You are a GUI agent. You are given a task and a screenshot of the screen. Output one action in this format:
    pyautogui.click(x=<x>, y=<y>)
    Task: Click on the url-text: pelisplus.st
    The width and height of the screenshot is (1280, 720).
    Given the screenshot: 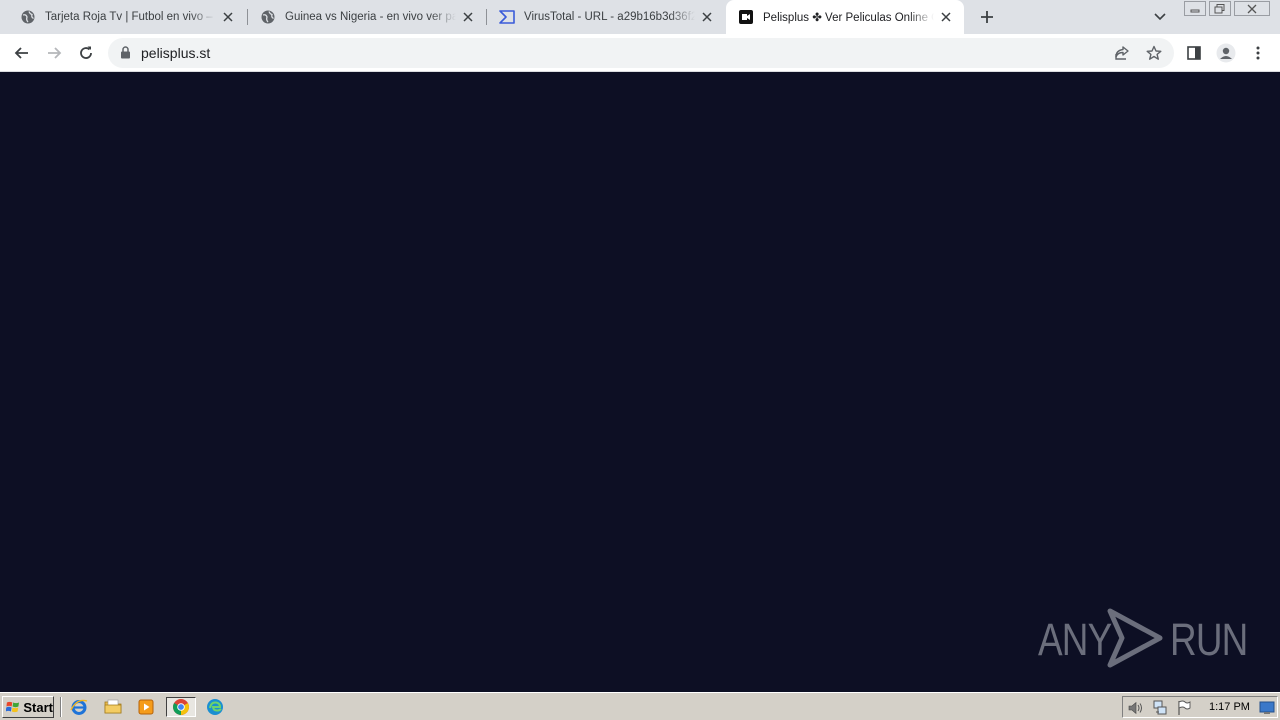 What is the action you would take?
    pyautogui.click(x=175, y=53)
    